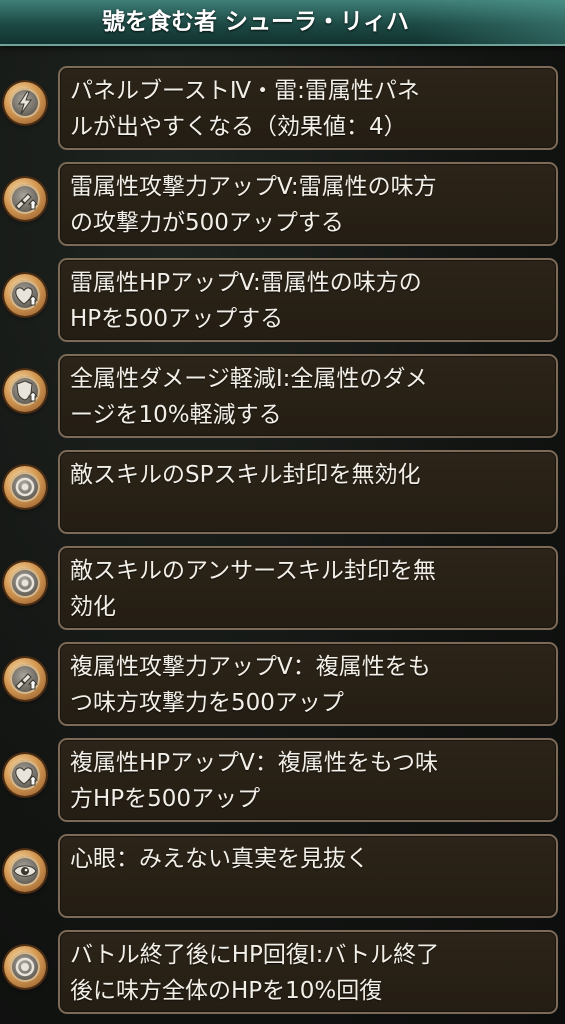 The image size is (565, 1024). What do you see at coordinates (308, 492) in the screenshot?
I see `skill-card: 敵スキルのSPスキル封印を無効化` at bounding box center [308, 492].